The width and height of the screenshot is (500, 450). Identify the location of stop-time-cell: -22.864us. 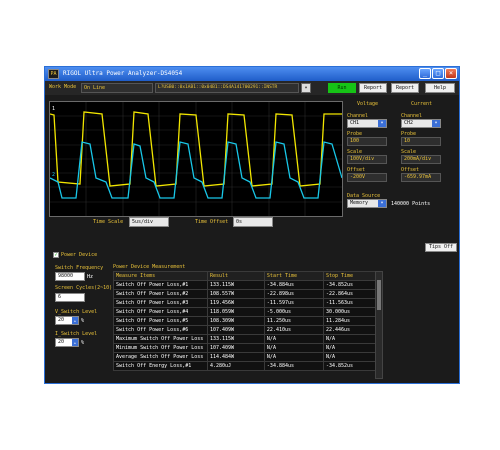
(353, 294).